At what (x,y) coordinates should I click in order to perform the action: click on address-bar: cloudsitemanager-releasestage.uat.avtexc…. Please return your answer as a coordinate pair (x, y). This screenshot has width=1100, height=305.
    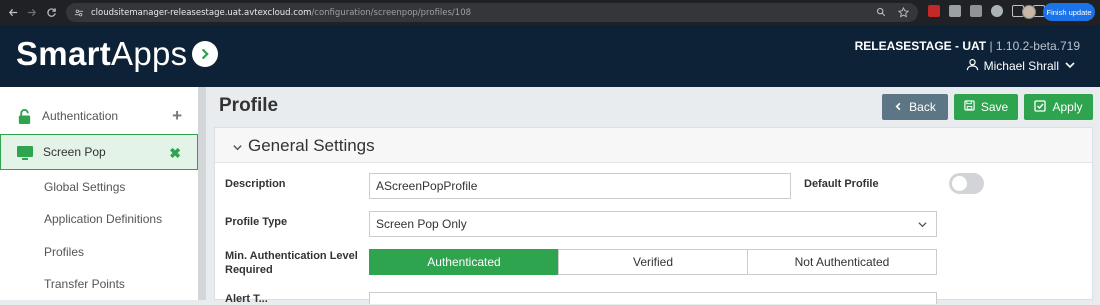
    Looking at the image, I should click on (492, 12).